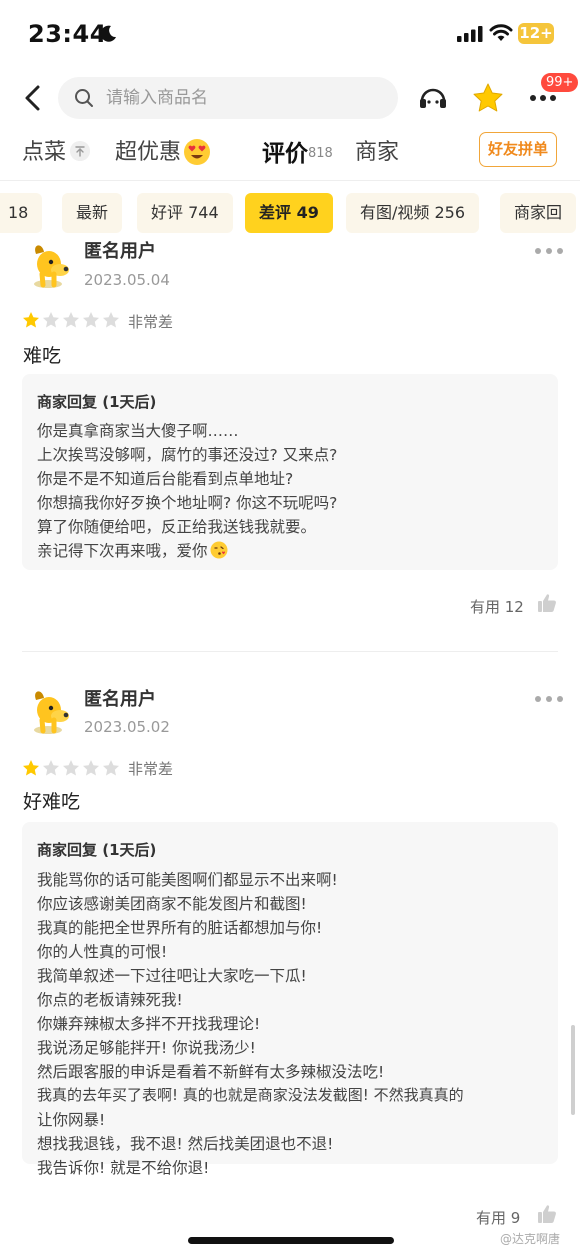 This screenshot has height=1255, width=580. I want to click on search-icon, so click(84, 98).